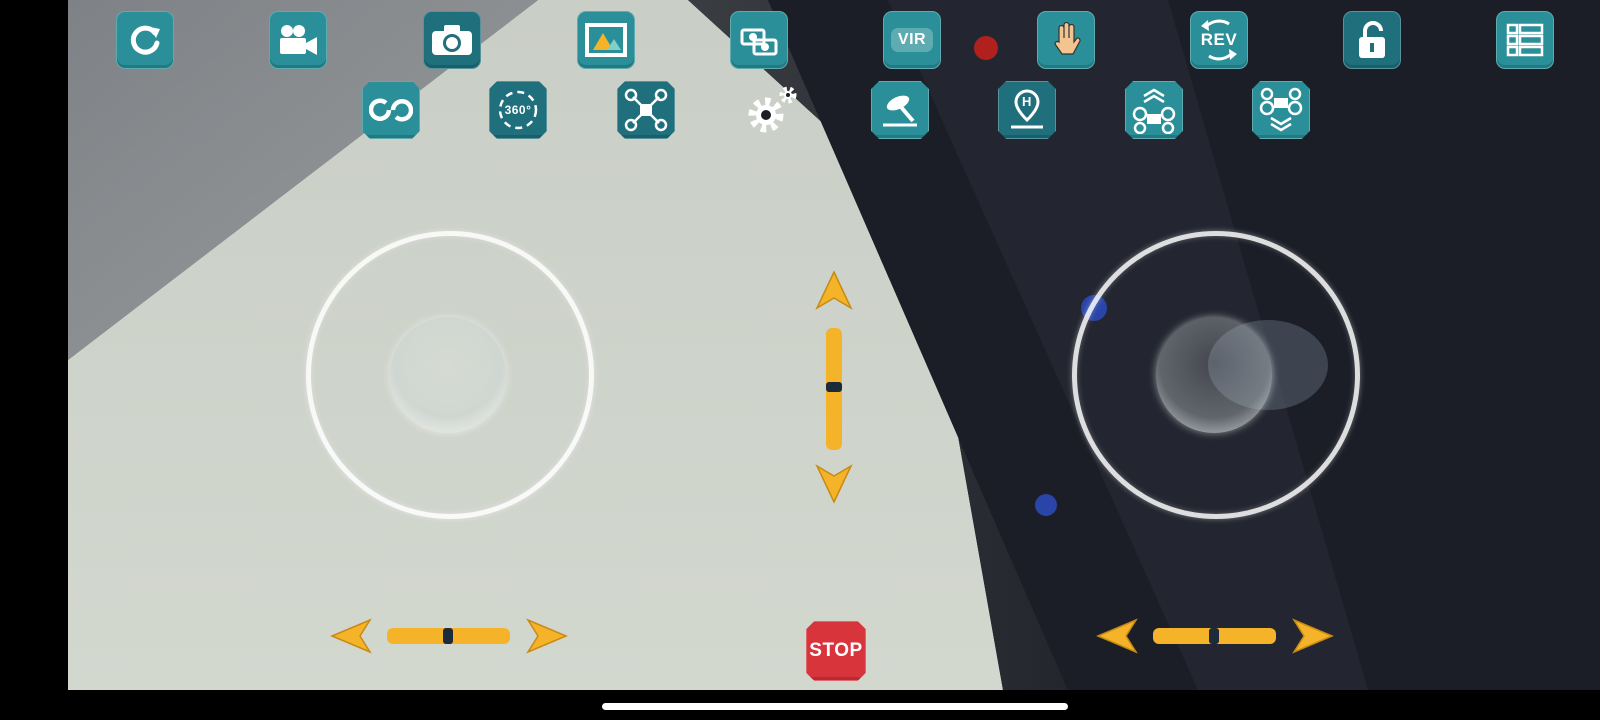 This screenshot has height=720, width=1600. Describe the element at coordinates (1372, 40) in the screenshot. I see `lock-icon` at that location.